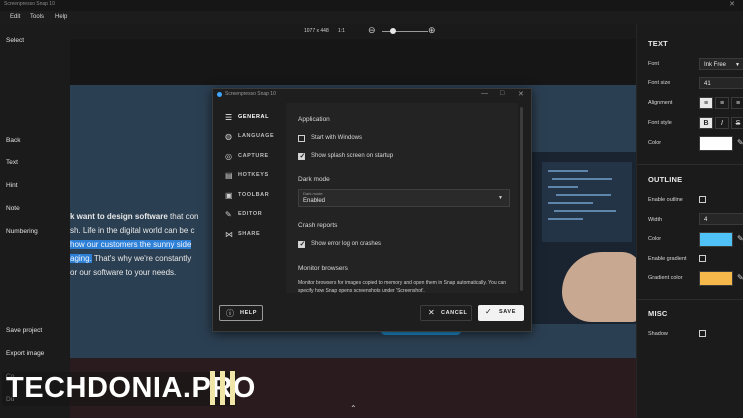 This screenshot has height=418, width=743. Describe the element at coordinates (737, 103) in the screenshot. I see `align-right-icon: ≡` at that location.